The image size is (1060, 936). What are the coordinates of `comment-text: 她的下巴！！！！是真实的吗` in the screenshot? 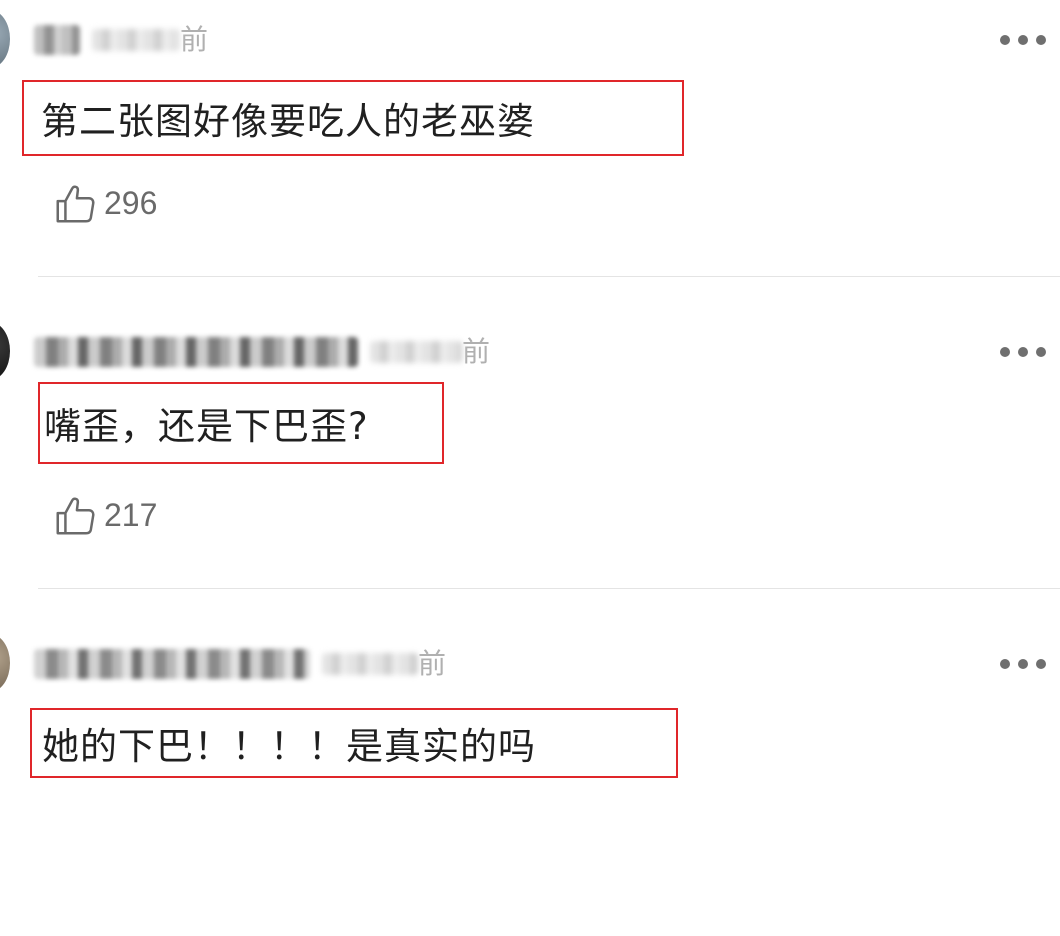 It's located at (289, 746).